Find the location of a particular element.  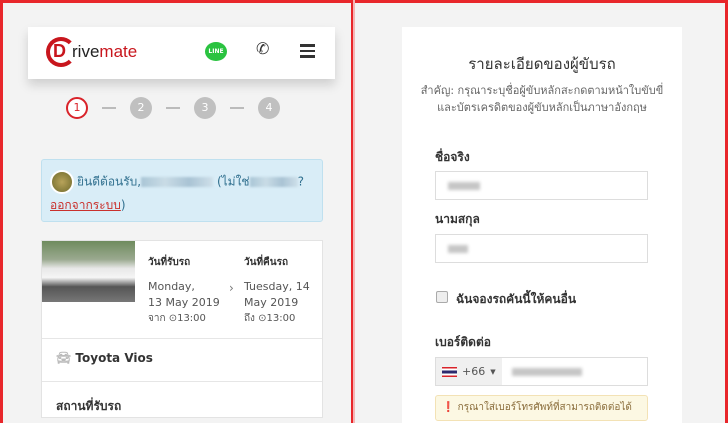

drivemate-logo: D rivemate is located at coordinates (91, 52).